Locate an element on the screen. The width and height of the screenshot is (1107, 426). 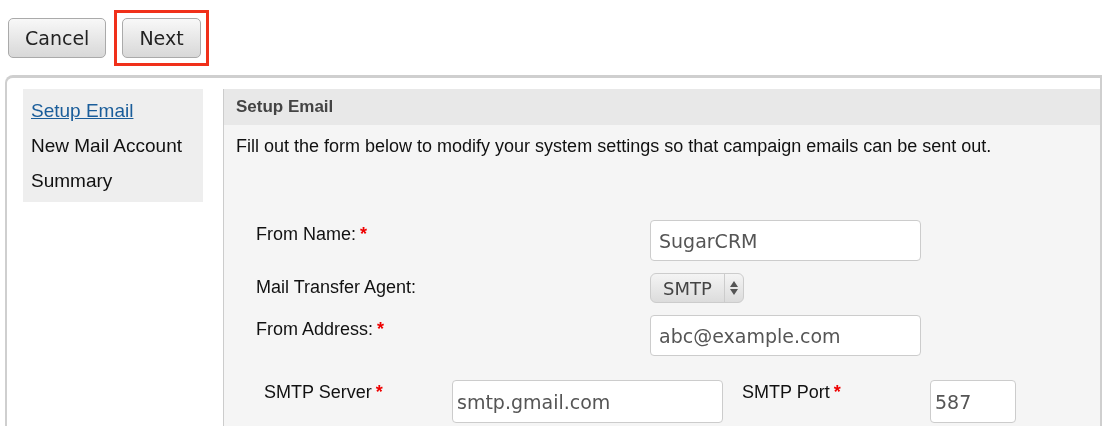
up-down-caret-icon is located at coordinates (733, 288).